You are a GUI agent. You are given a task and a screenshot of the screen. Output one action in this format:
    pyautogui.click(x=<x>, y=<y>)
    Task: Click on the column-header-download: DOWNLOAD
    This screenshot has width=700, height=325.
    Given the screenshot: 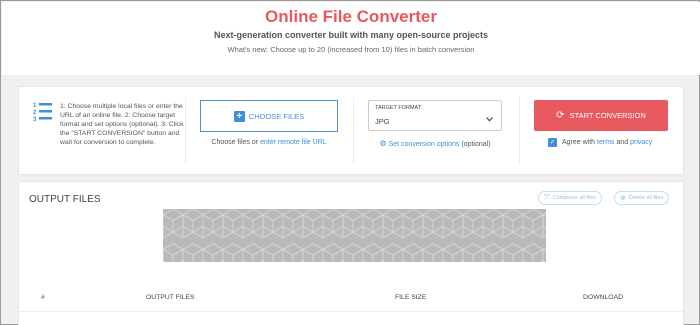 What is the action you would take?
    pyautogui.click(x=603, y=297)
    